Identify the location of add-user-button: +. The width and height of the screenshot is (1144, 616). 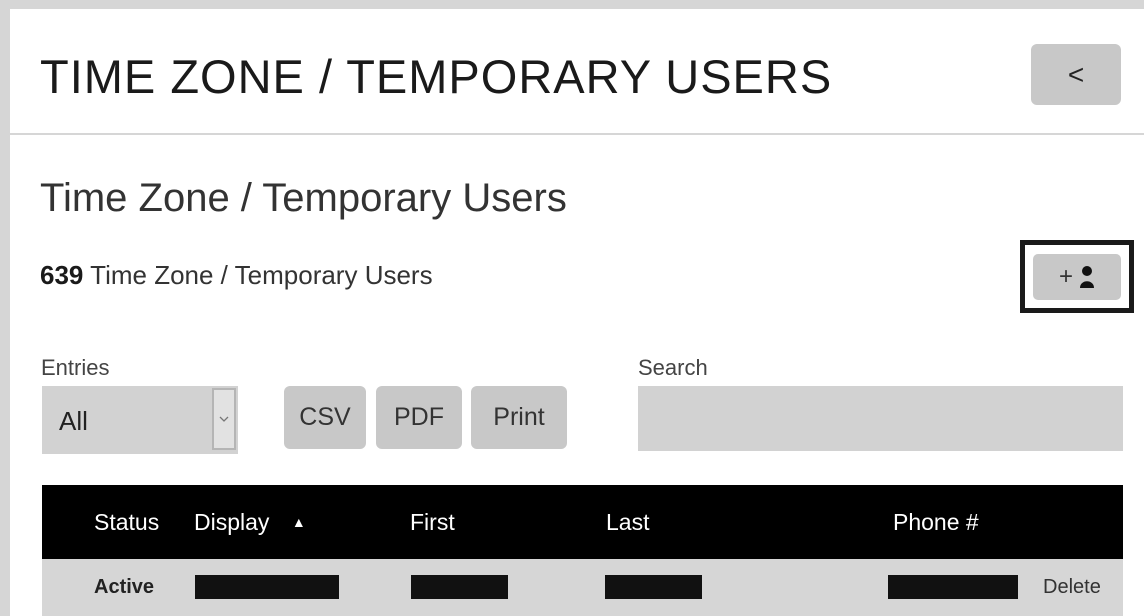
(1077, 276).